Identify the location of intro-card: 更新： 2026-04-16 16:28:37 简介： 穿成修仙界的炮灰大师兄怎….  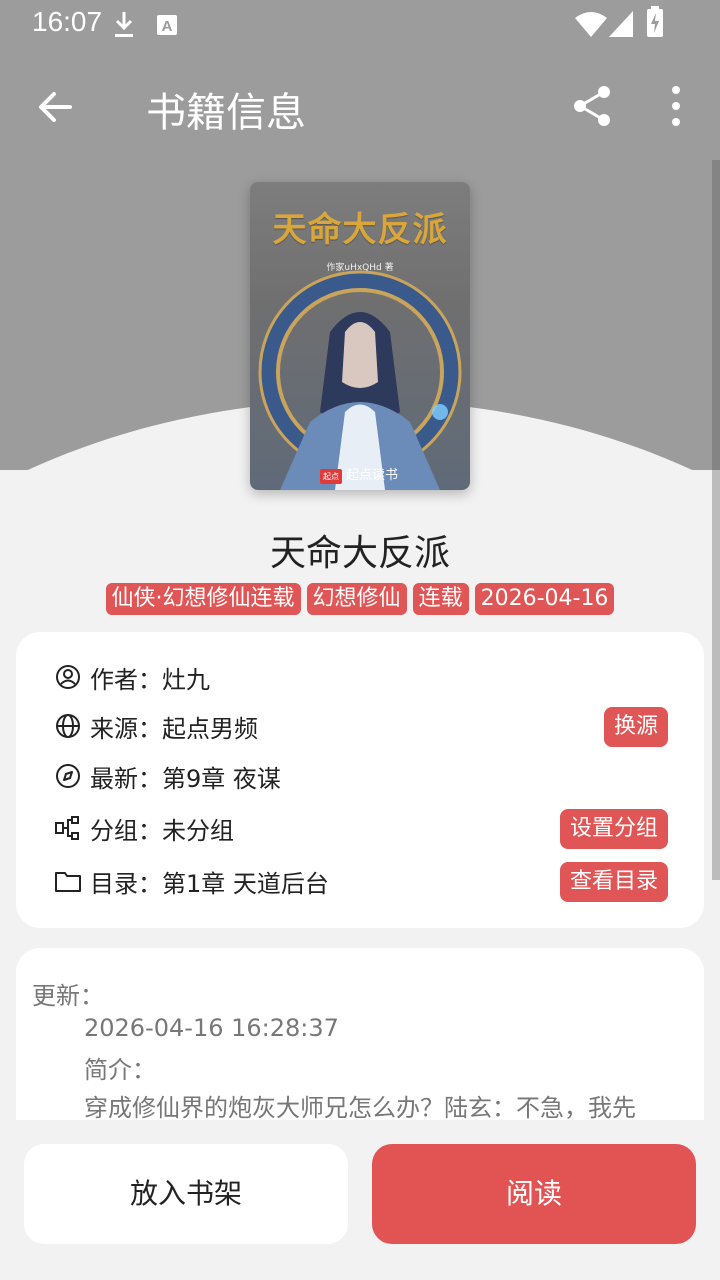
(360, 1048).